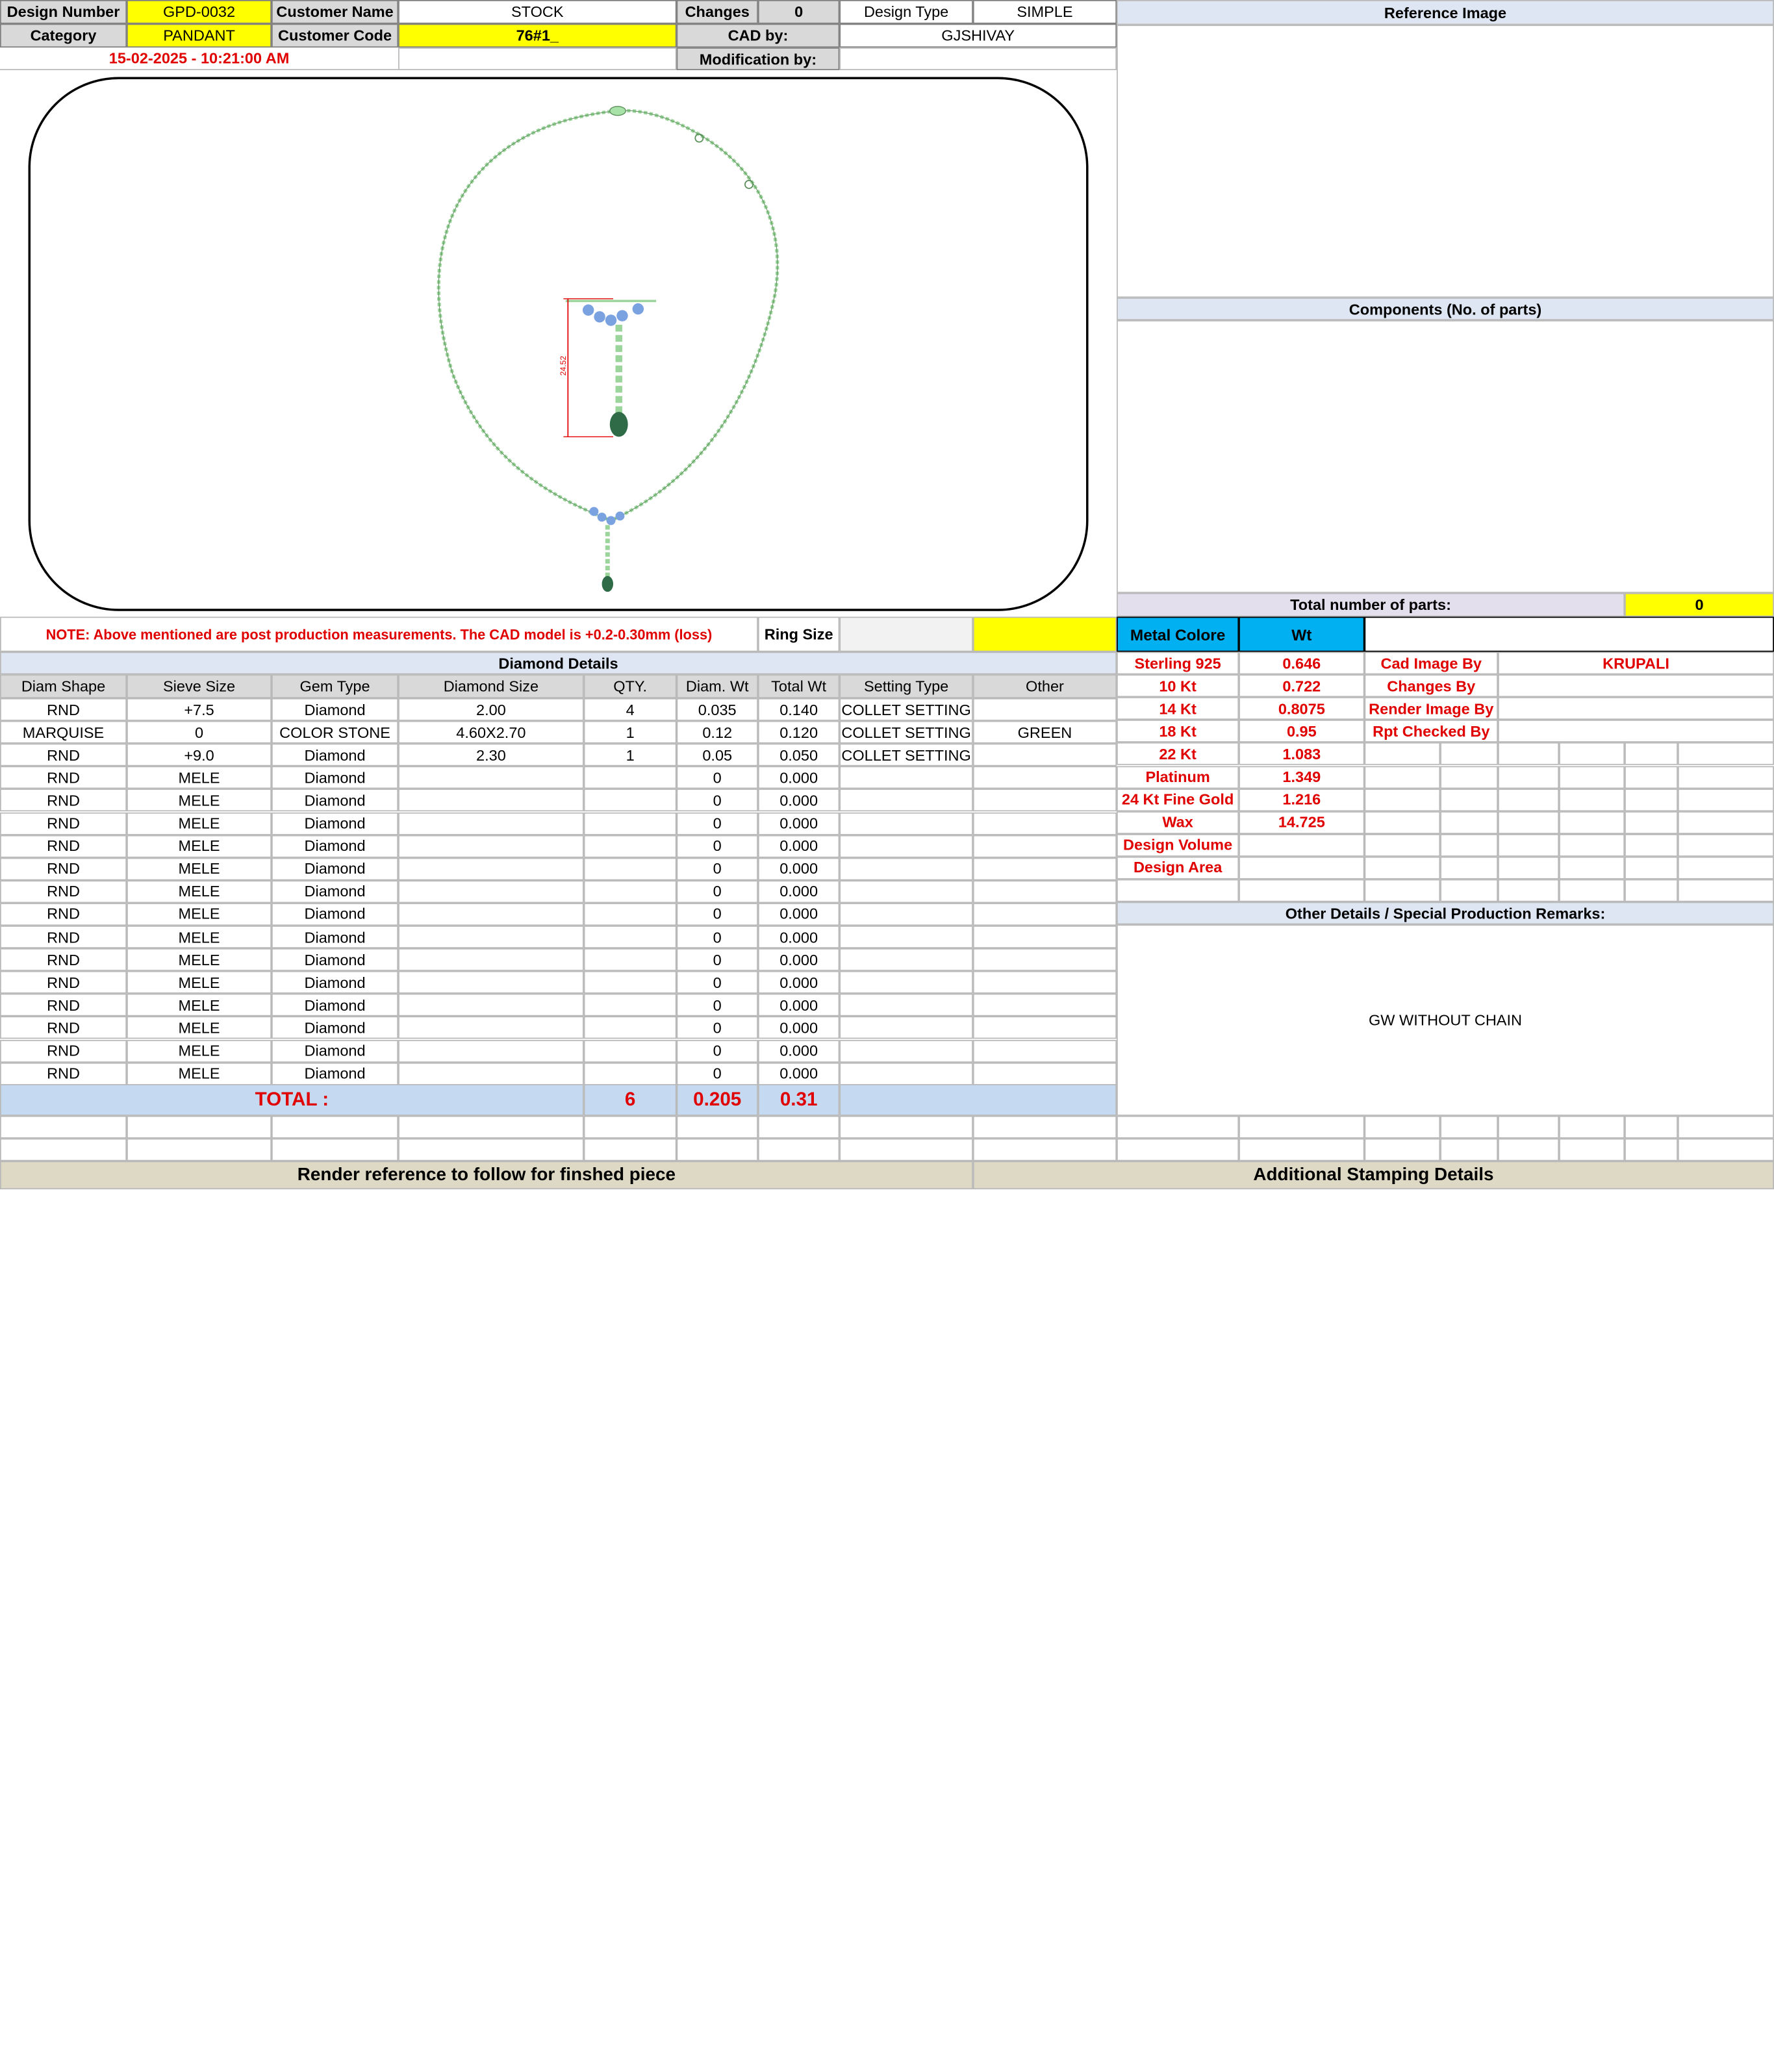  I want to click on diamond-cell: 2.00, so click(491, 709).